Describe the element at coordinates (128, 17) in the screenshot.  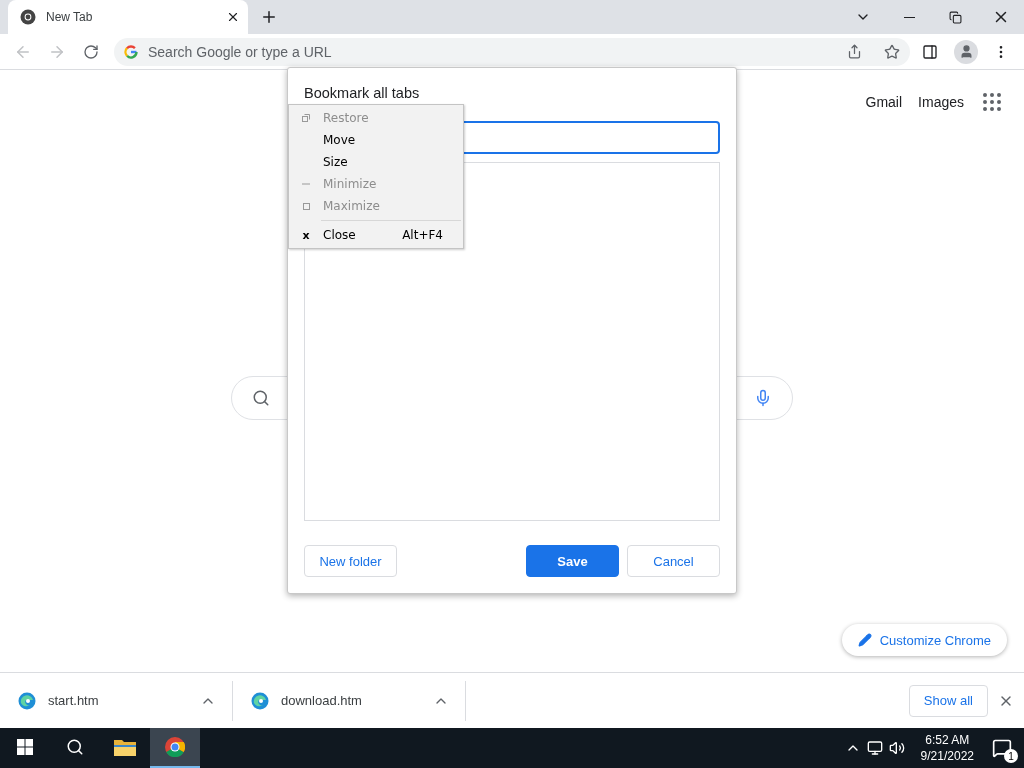
I see `browser-tab: New Tab` at that location.